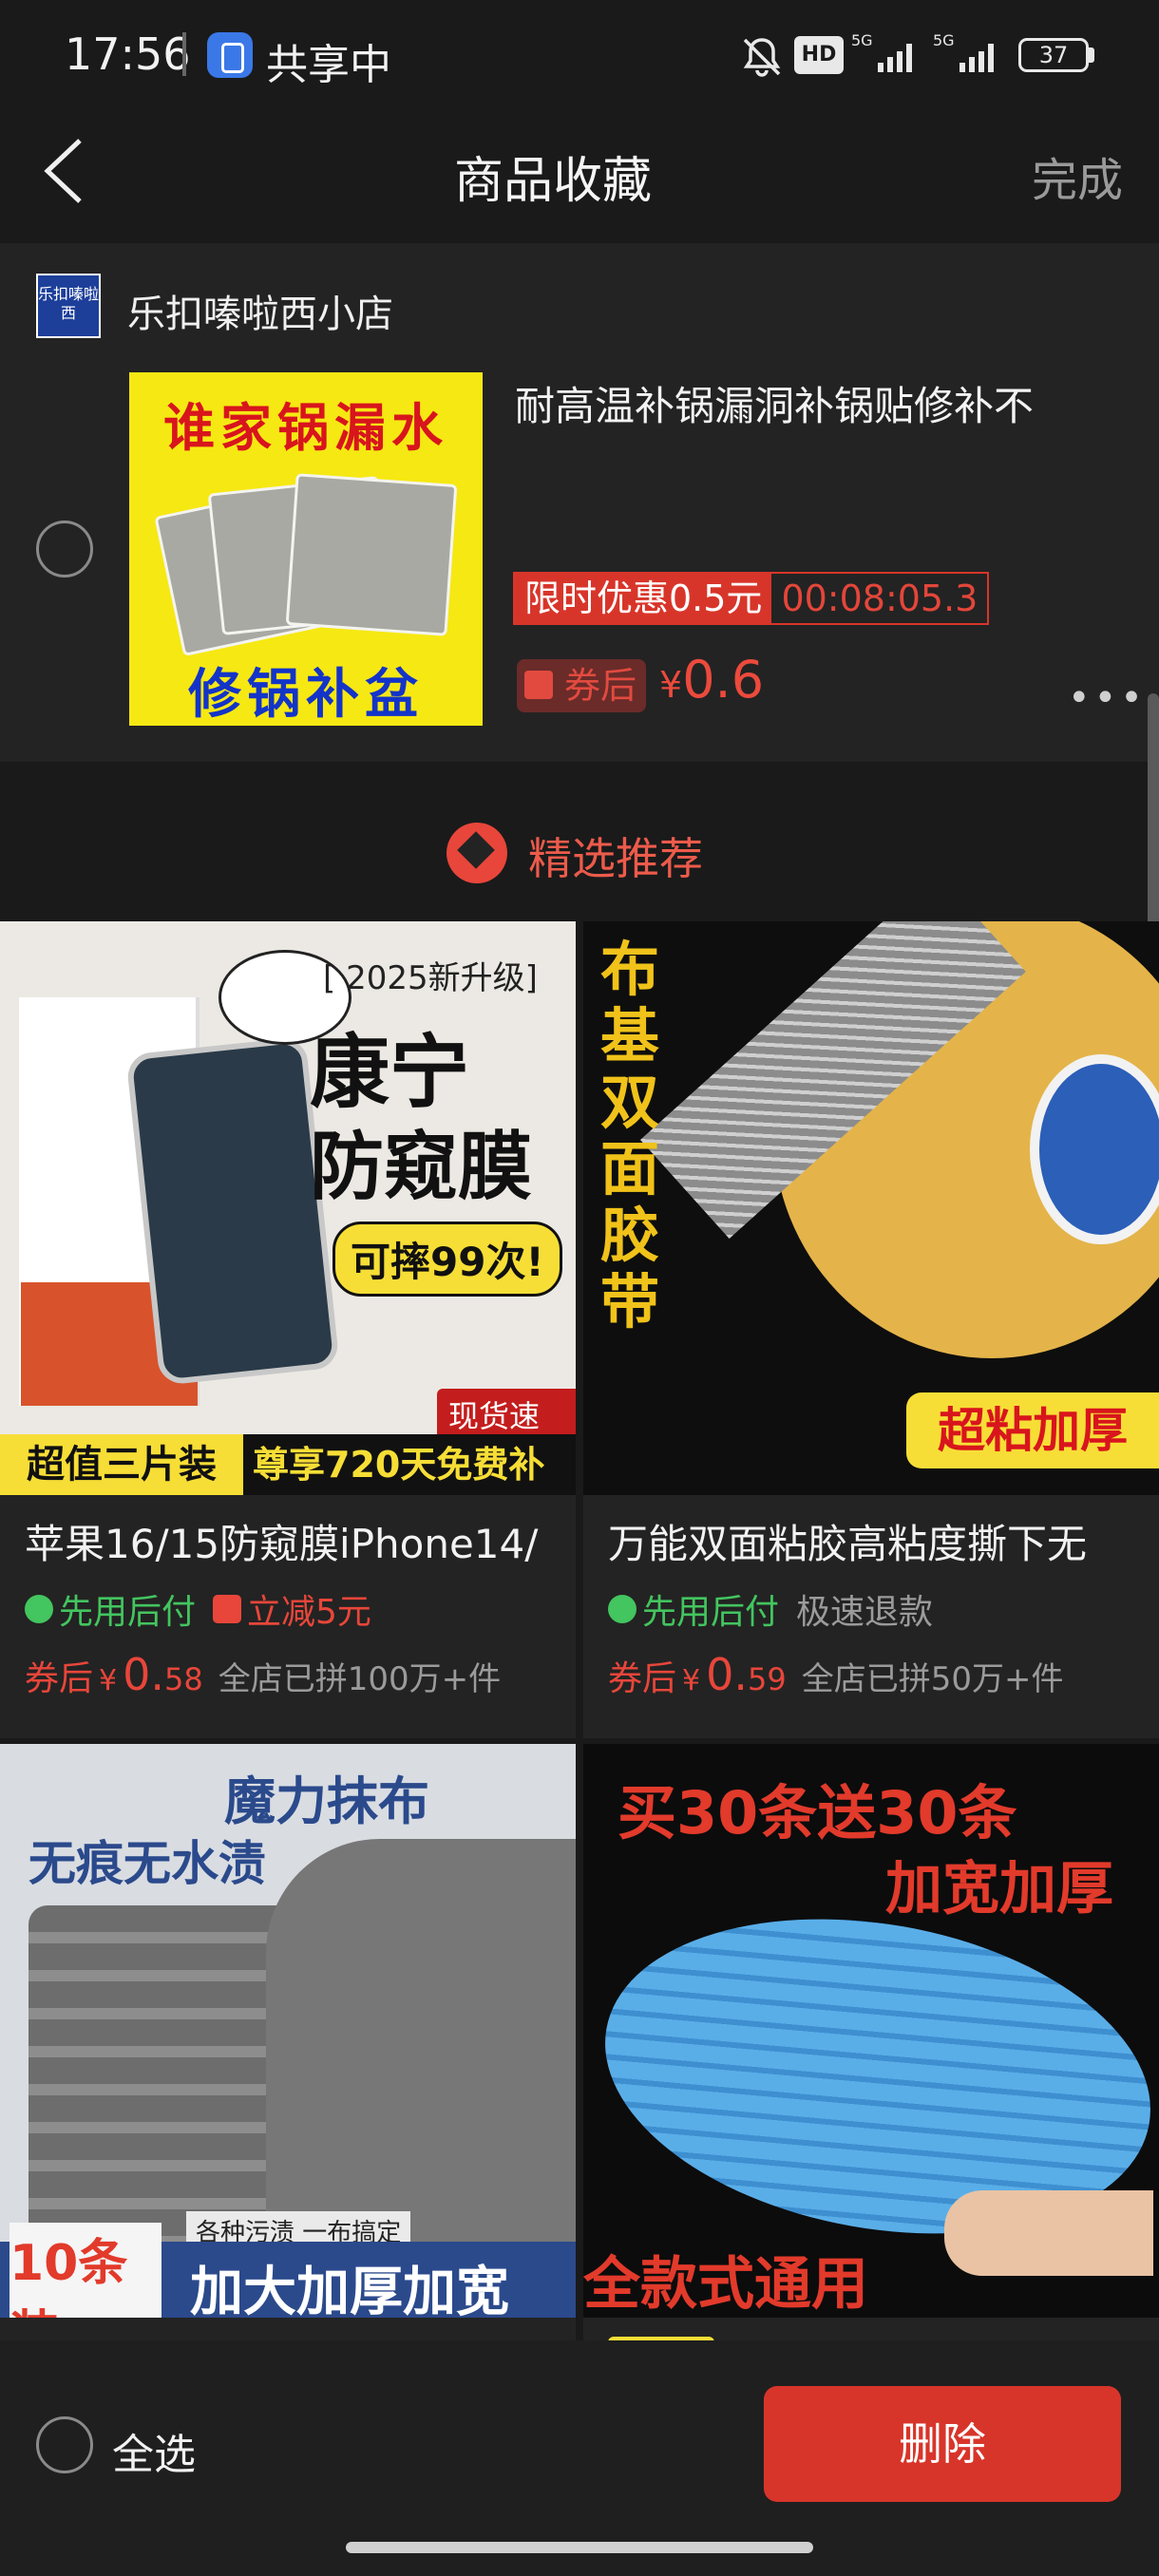 The height and width of the screenshot is (2576, 1159). What do you see at coordinates (121, 1464) in the screenshot?
I see `image-bottom-left: 超值三片装` at bounding box center [121, 1464].